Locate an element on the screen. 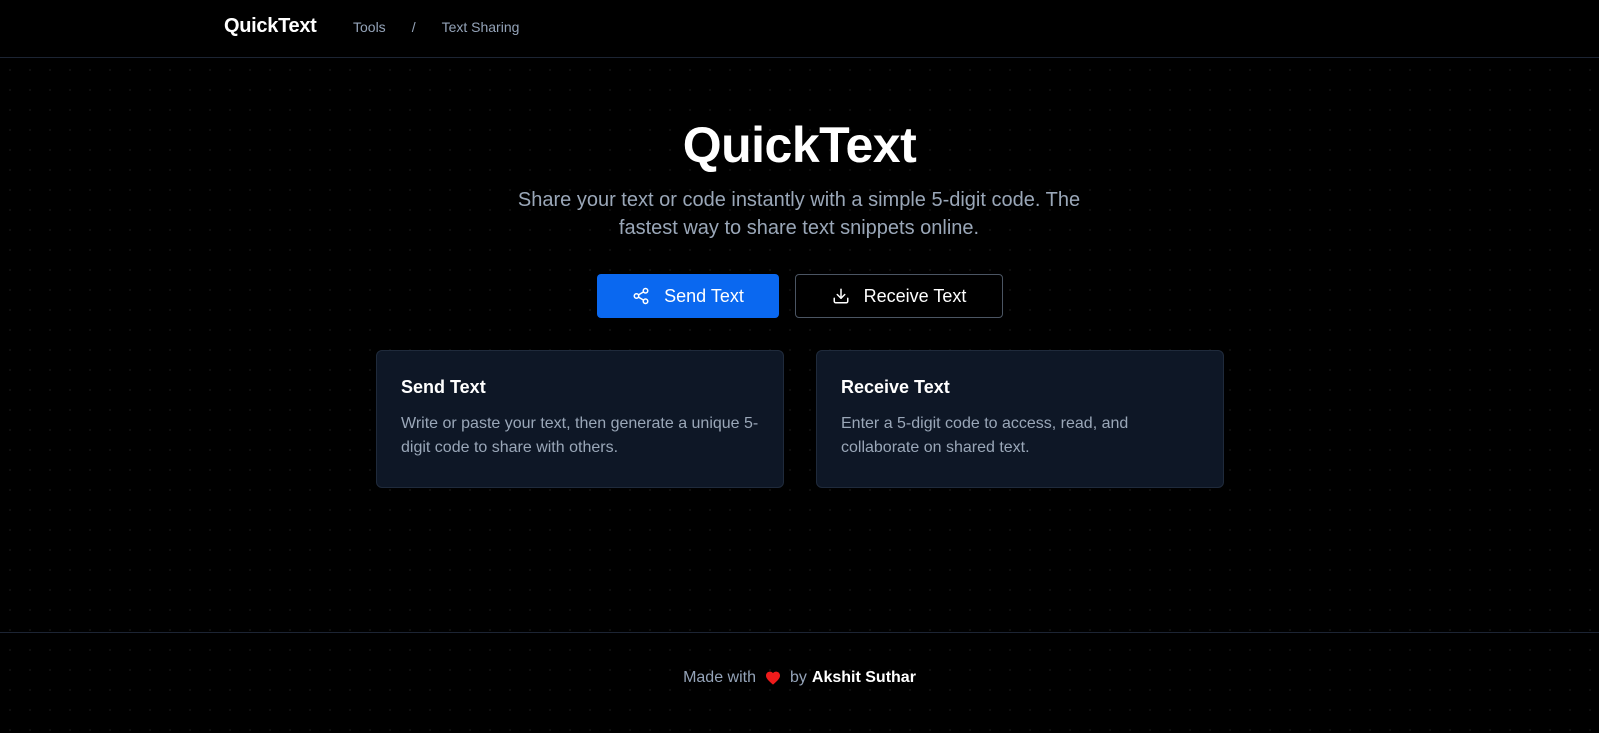 Image resolution: width=1599 pixels, height=733 pixels. site-footer: Made with by Akshit Suthar is located at coordinates (799, 682).